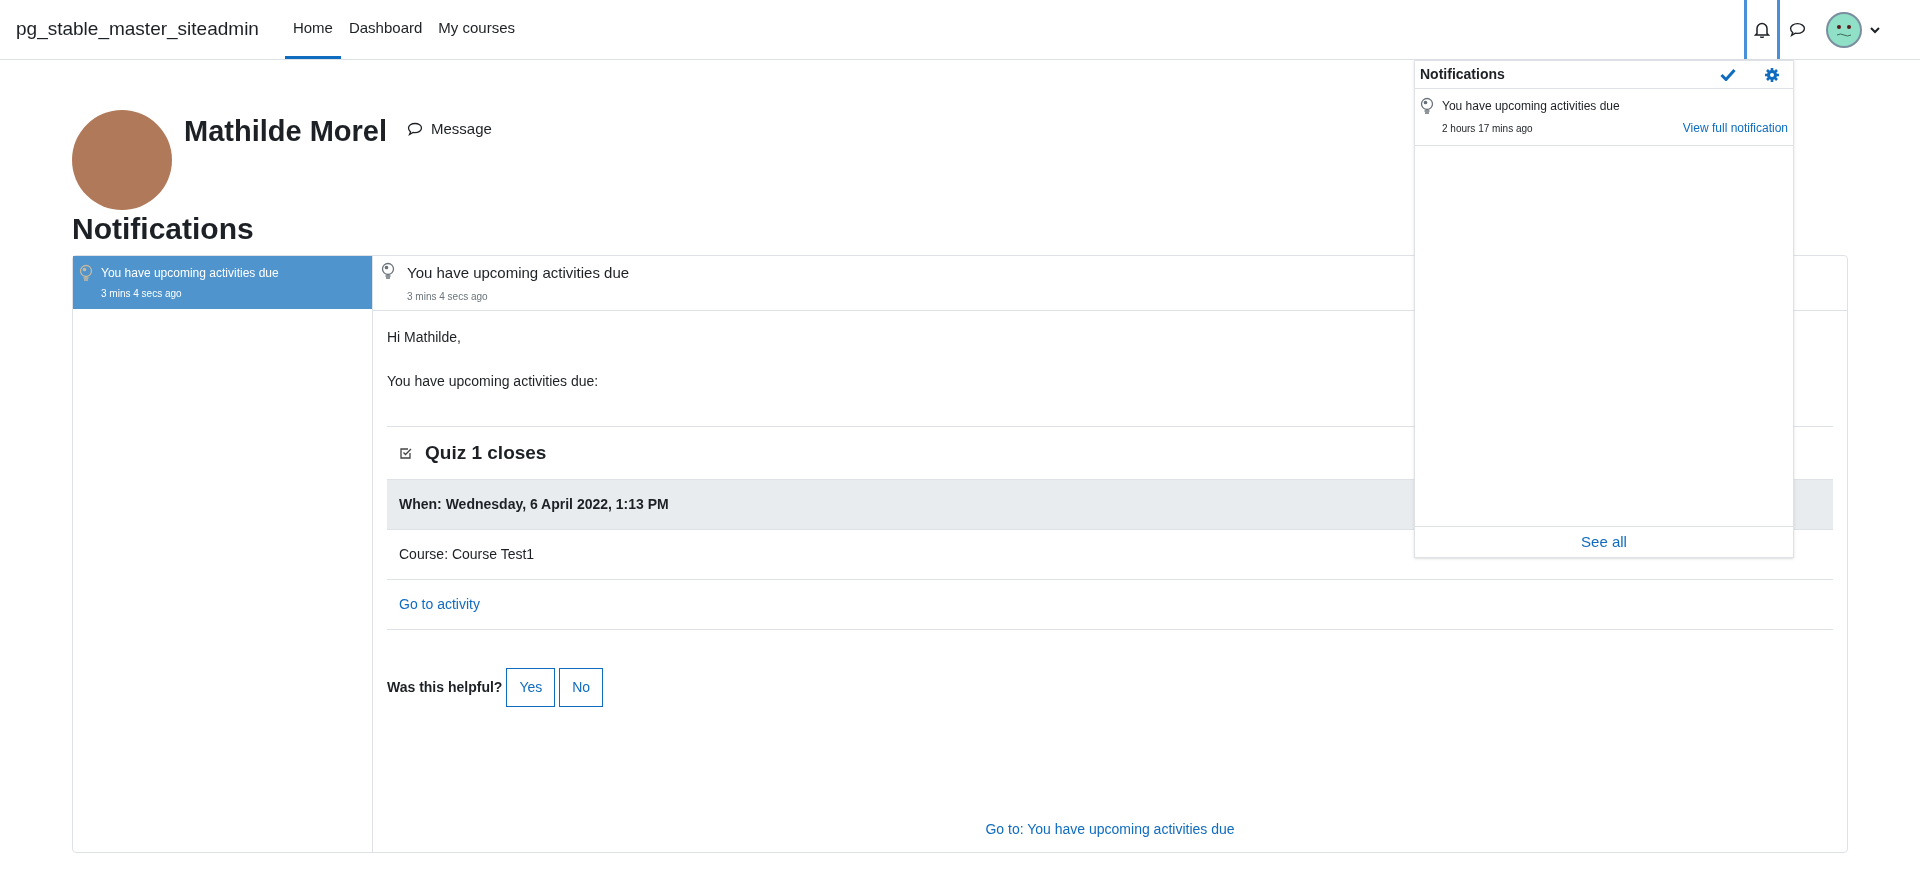 The width and height of the screenshot is (1920, 889). What do you see at coordinates (445, 687) in the screenshot?
I see `feedback-question: Was this helpful?` at bounding box center [445, 687].